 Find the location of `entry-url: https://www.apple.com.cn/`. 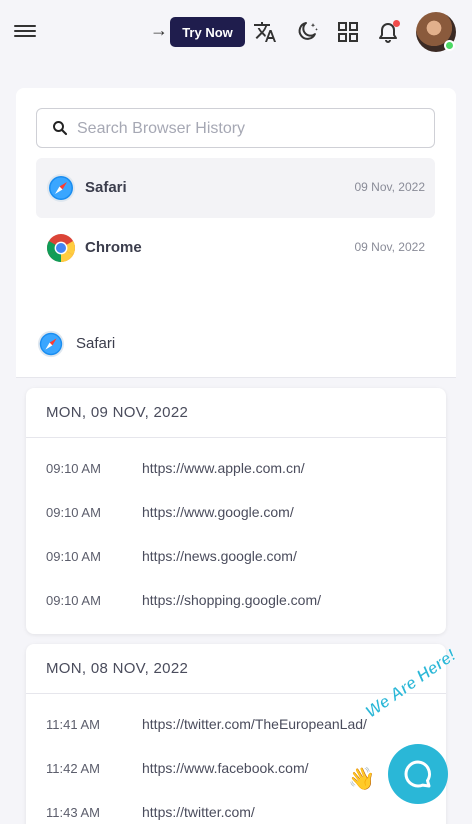

entry-url: https://www.apple.com.cn/ is located at coordinates (223, 468).